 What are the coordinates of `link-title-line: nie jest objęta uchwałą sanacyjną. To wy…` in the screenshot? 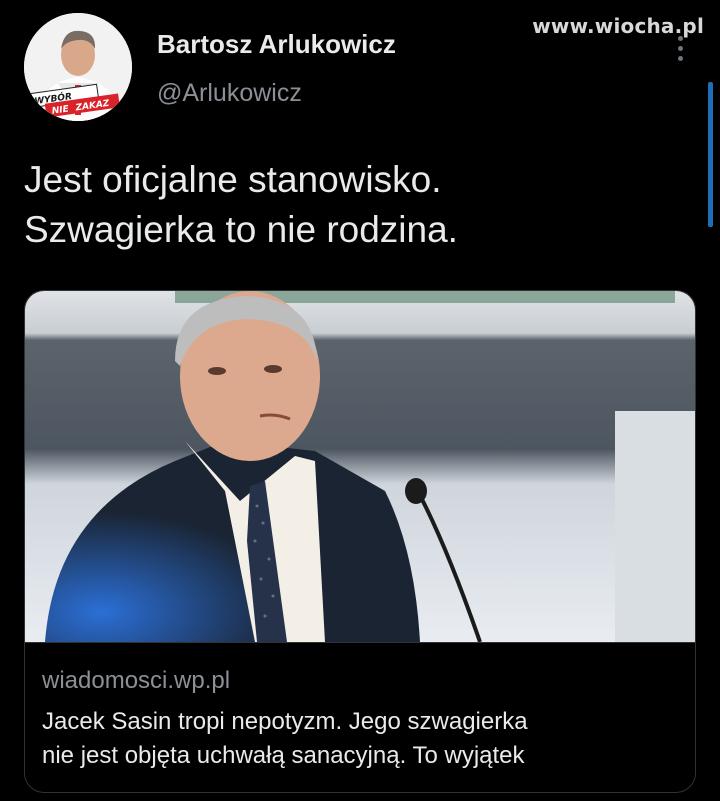 It's located at (283, 755).